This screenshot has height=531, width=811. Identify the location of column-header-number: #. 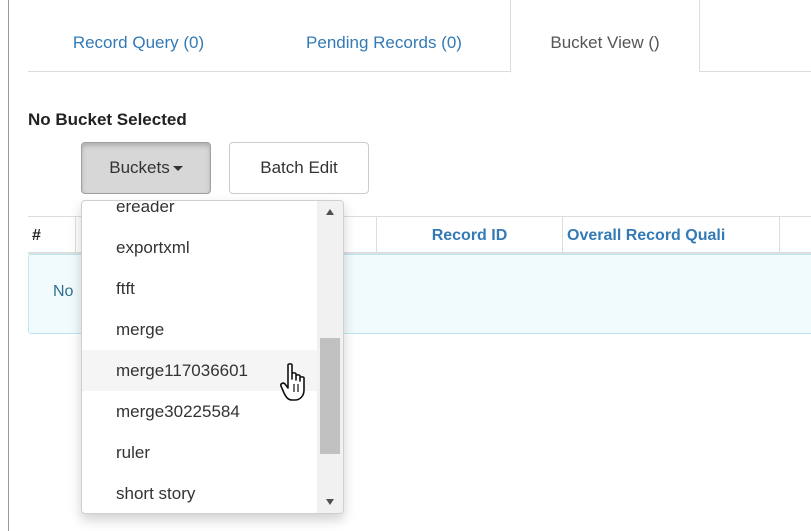
(52, 235).